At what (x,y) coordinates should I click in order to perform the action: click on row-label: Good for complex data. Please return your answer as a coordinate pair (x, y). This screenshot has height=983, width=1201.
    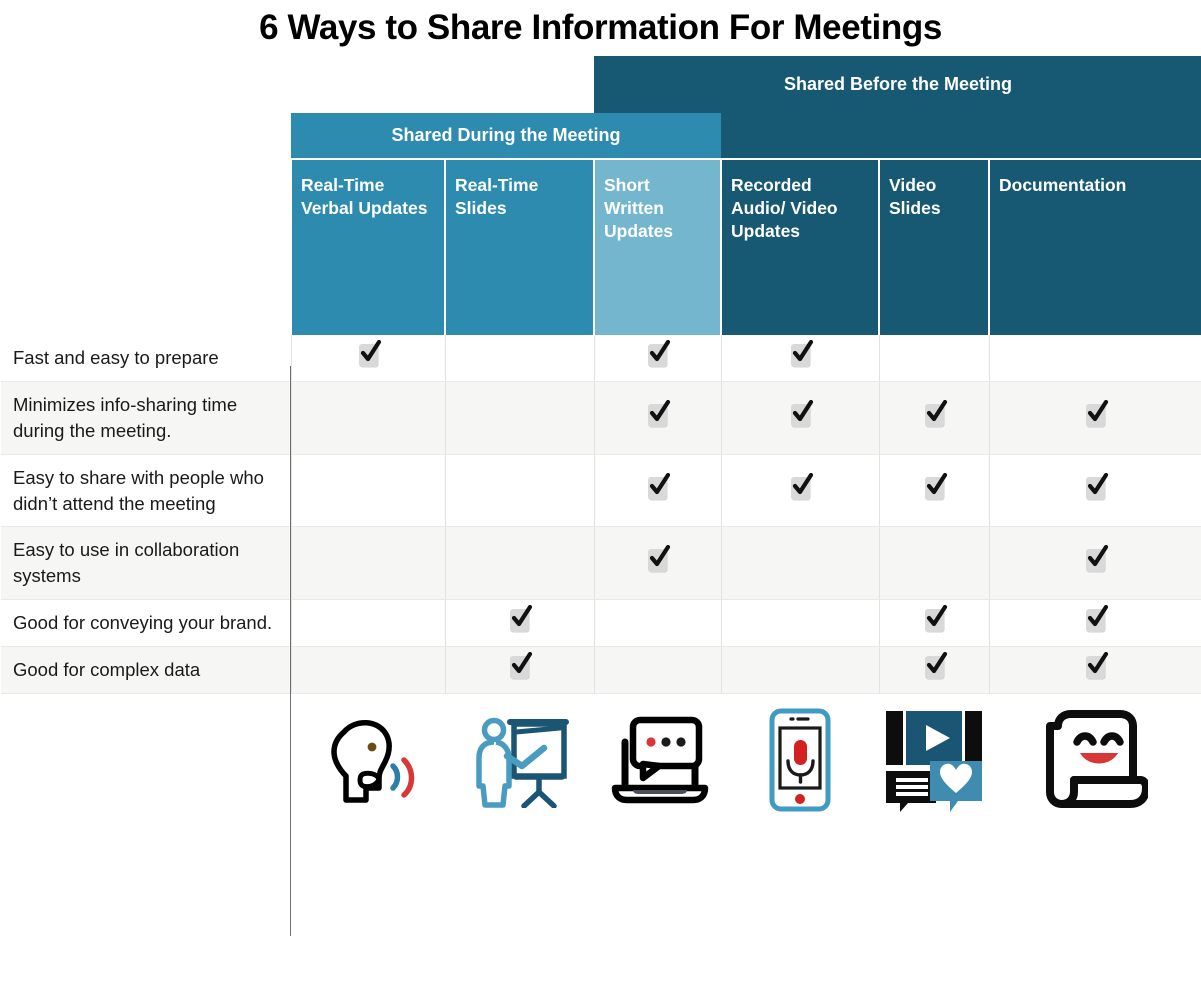
    Looking at the image, I should click on (146, 670).